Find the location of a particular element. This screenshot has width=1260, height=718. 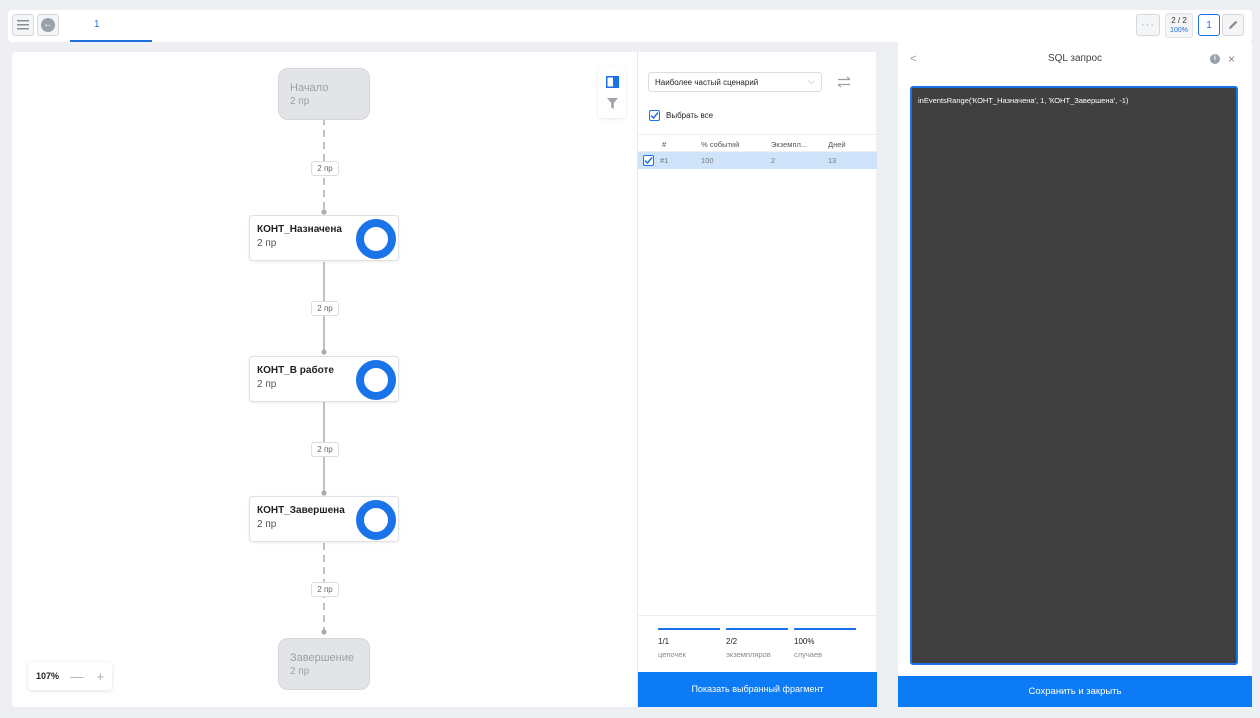

cell-percent: 100 is located at coordinates (707, 160).